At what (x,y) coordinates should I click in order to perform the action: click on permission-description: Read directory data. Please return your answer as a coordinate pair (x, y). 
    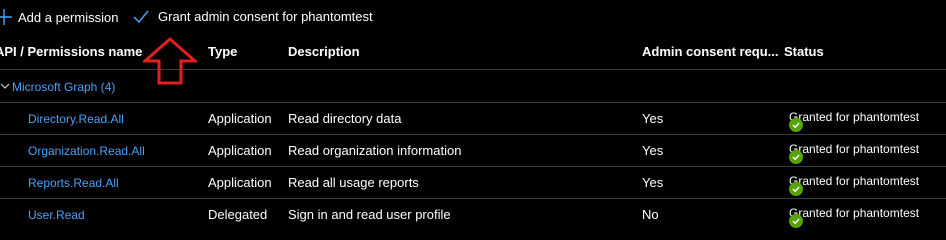
    Looking at the image, I should click on (345, 118).